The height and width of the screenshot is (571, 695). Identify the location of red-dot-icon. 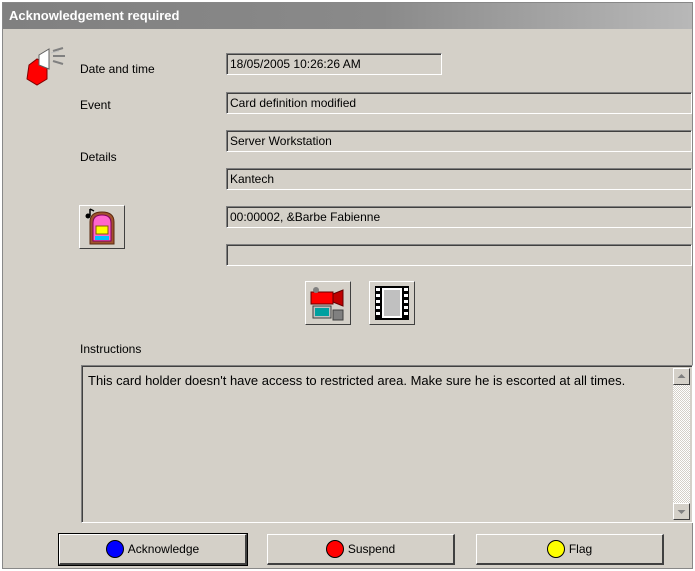
(334, 549).